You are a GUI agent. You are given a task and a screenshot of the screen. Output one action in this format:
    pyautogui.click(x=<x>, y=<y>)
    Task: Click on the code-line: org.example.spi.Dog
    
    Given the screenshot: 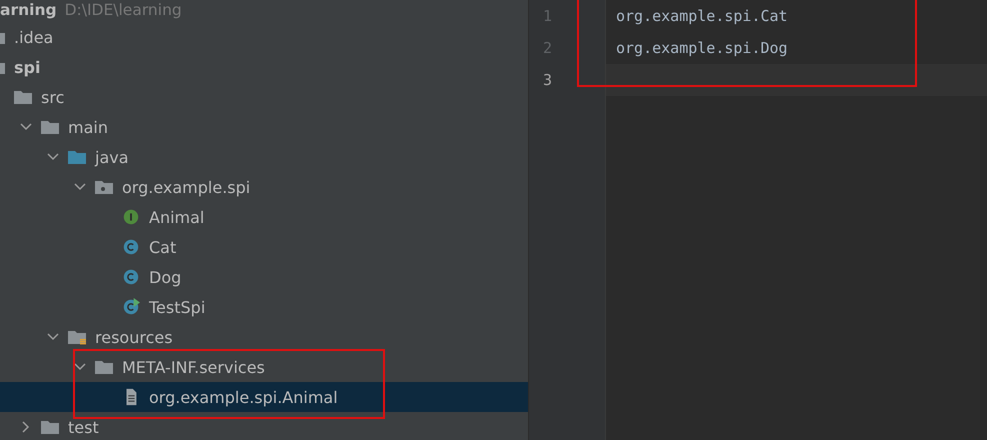 What is the action you would take?
    pyautogui.click(x=702, y=48)
    